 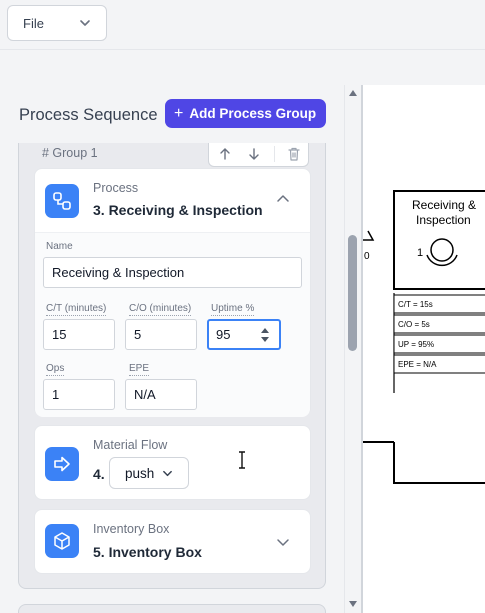 I want to click on arrow-up-icon, so click(x=225, y=154).